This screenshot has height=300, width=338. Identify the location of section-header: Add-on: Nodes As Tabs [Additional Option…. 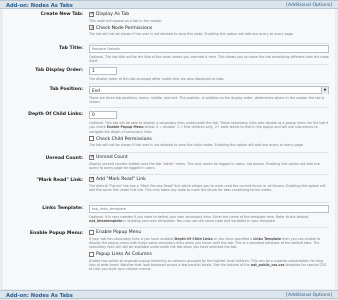
(169, 4).